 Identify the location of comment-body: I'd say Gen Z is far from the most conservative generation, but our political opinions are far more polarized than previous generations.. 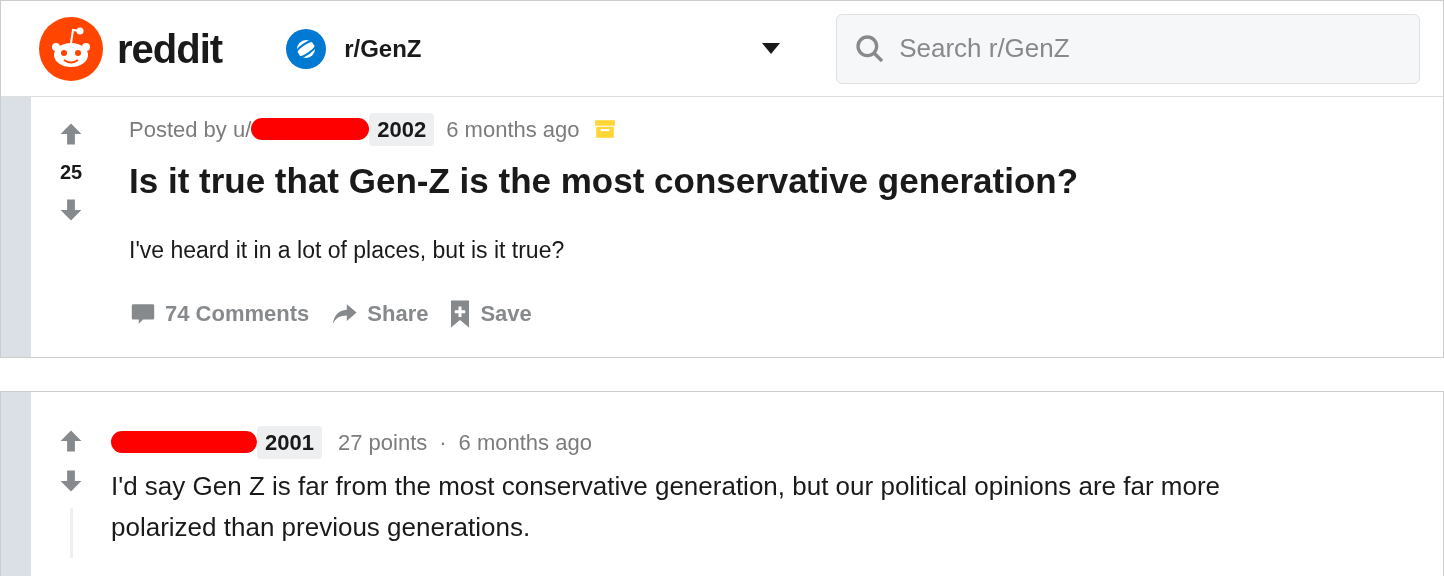
(666, 507).